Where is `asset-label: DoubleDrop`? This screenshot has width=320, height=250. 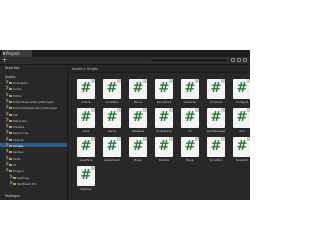 asset-label: DoubleDrop is located at coordinates (164, 131).